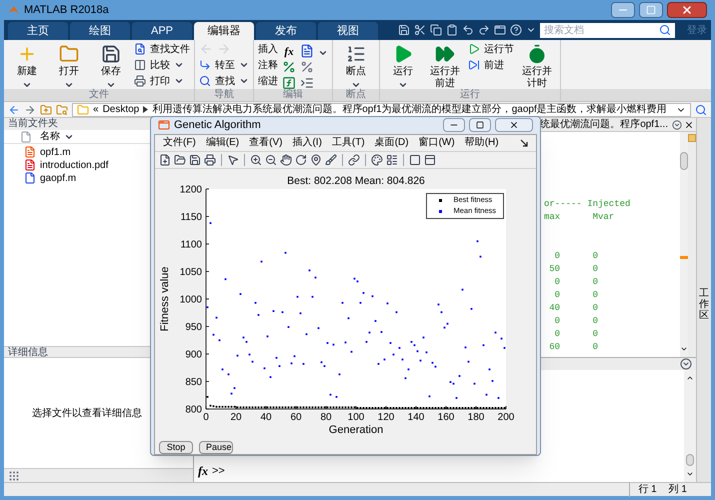  I want to click on ribbon-button: 前进, so click(491, 65).